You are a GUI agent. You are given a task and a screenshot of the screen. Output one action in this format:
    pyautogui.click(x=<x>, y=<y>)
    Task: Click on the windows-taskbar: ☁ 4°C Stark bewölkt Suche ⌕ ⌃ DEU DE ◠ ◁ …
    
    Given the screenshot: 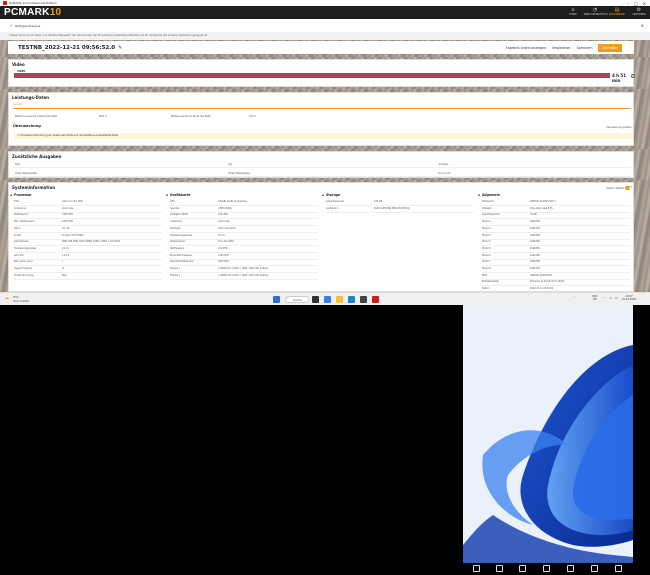 What is the action you would take?
    pyautogui.click(x=325, y=298)
    